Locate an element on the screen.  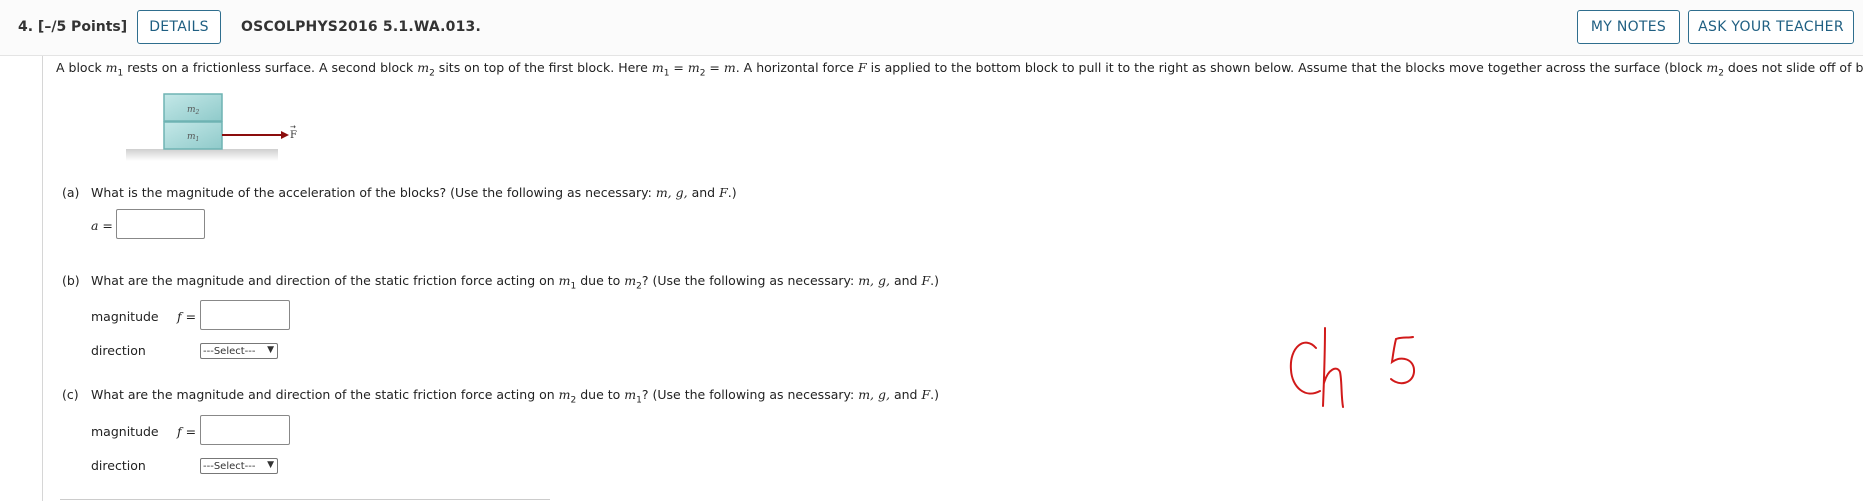
acceleration-input is located at coordinates (160, 224).